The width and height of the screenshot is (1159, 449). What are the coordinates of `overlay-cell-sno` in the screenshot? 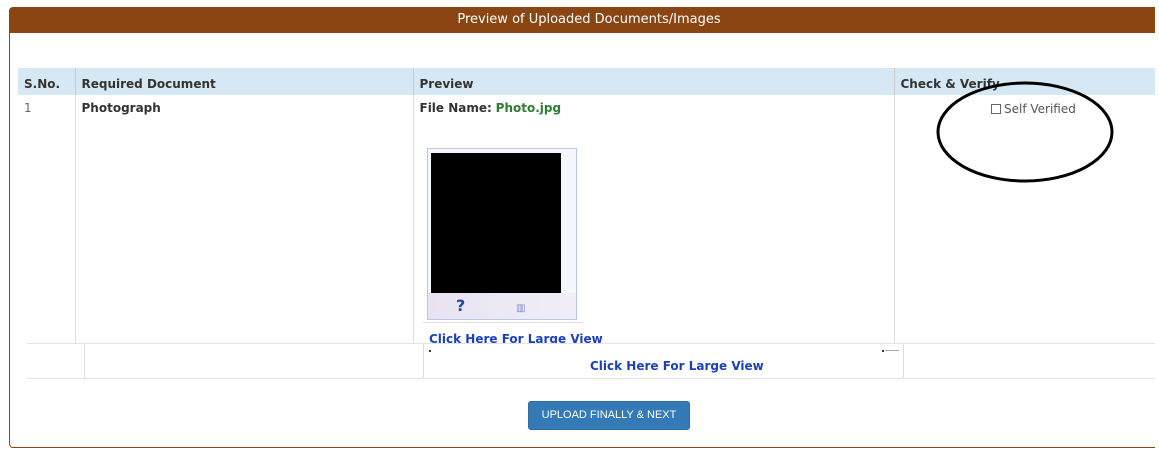 It's located at (56, 361).